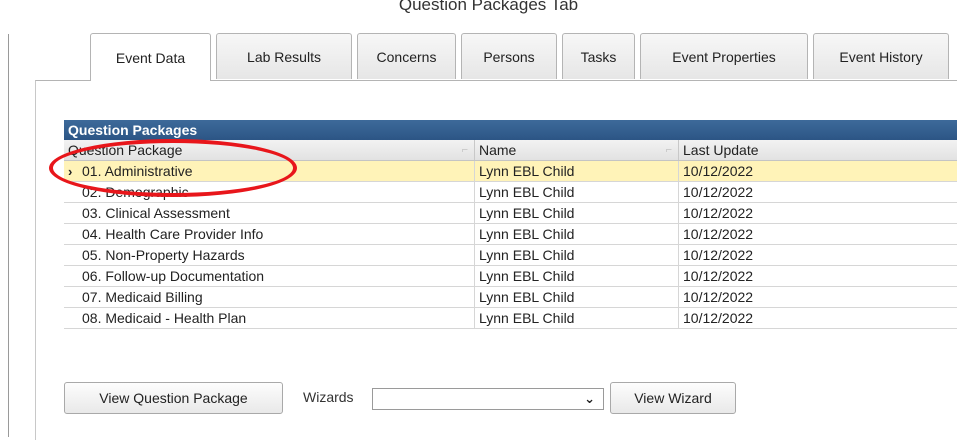  What do you see at coordinates (577, 150) in the screenshot?
I see `column-header-name: Name ⌐` at bounding box center [577, 150].